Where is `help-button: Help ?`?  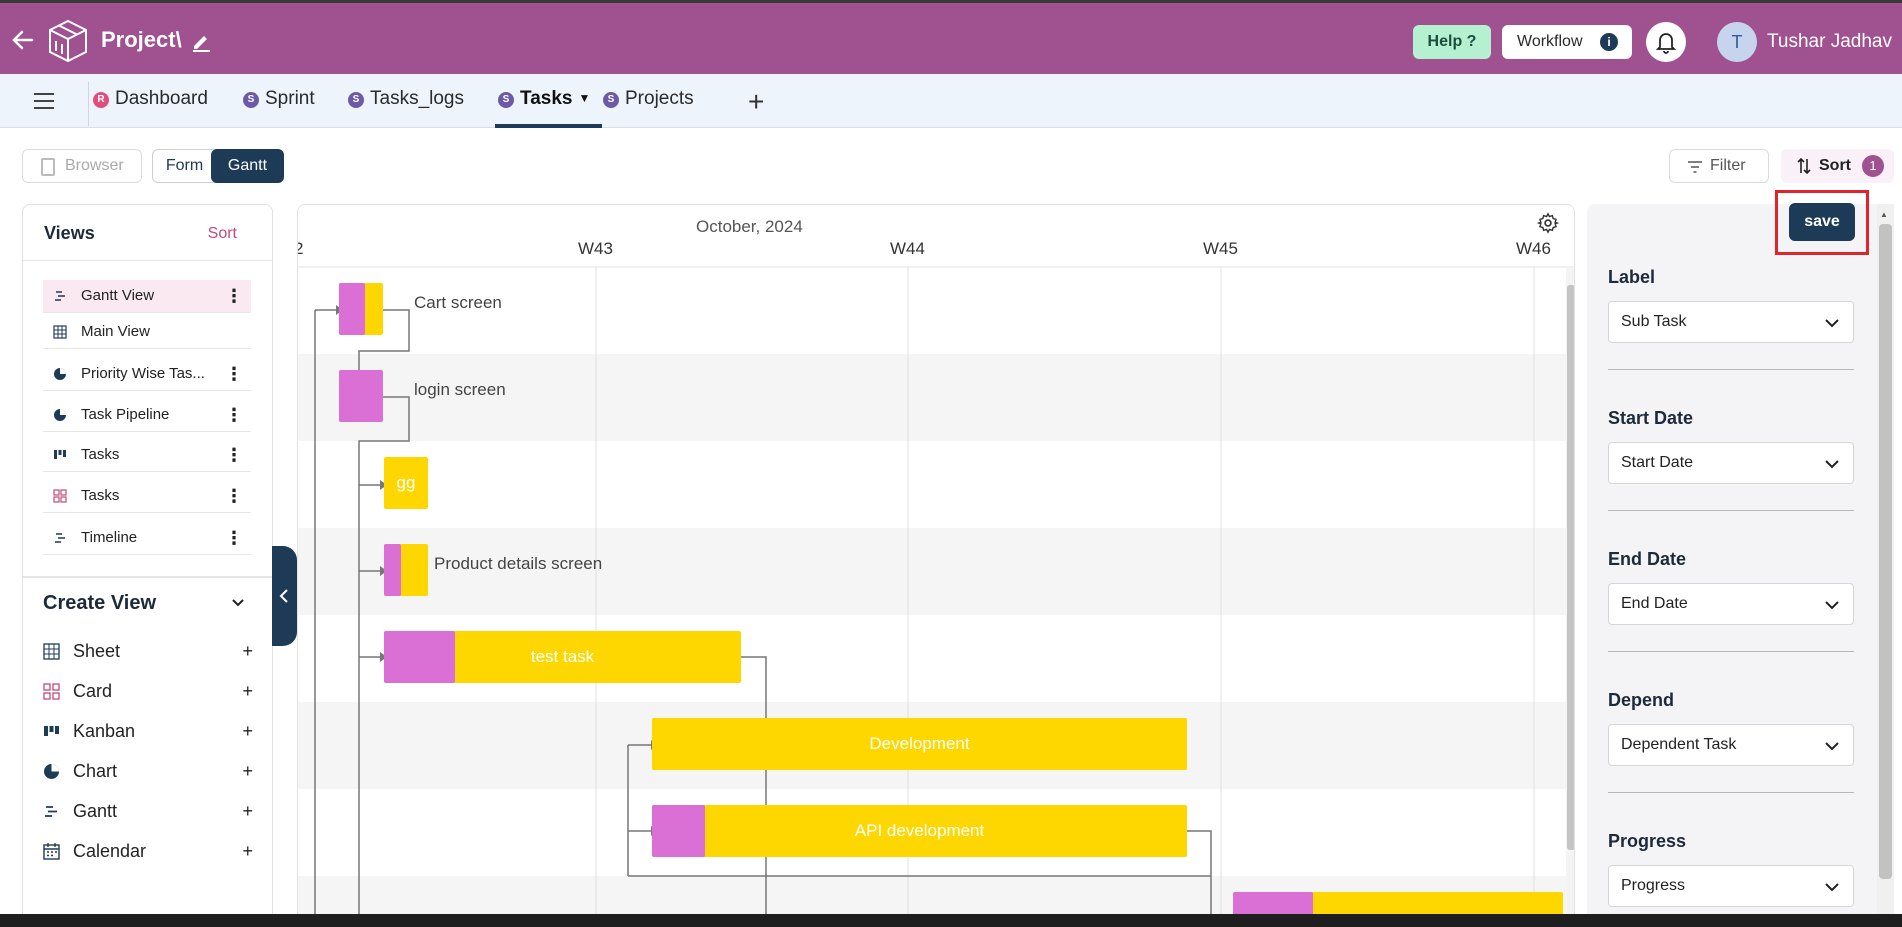 help-button: Help ? is located at coordinates (1452, 42).